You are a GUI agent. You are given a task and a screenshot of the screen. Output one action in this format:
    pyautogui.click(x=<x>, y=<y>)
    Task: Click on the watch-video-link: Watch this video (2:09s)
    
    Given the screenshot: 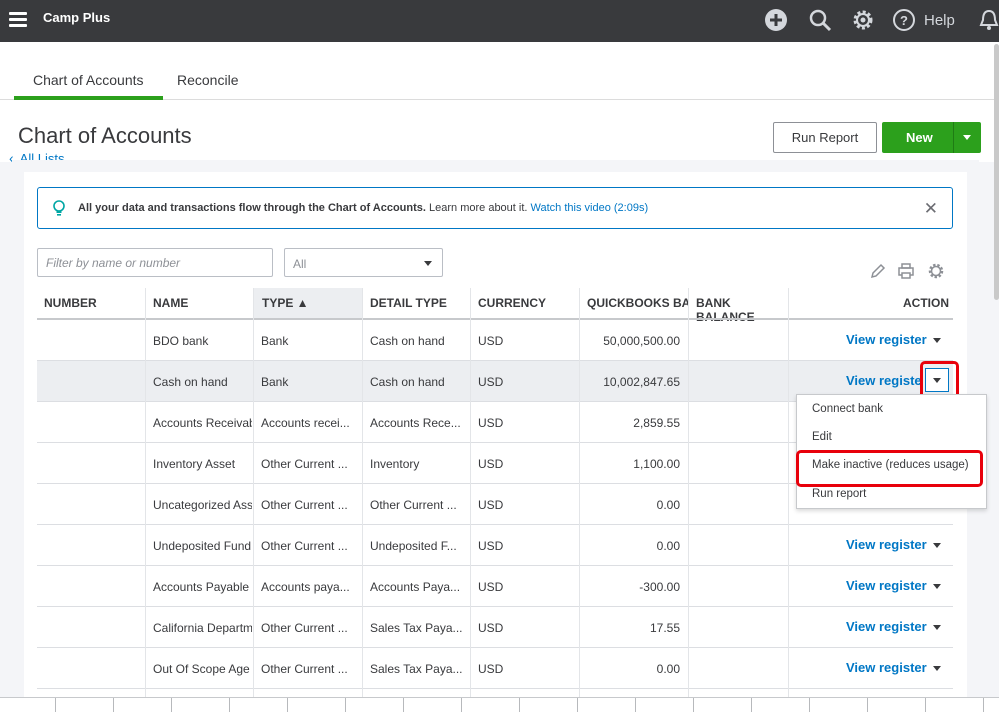 What is the action you would take?
    pyautogui.click(x=590, y=208)
    